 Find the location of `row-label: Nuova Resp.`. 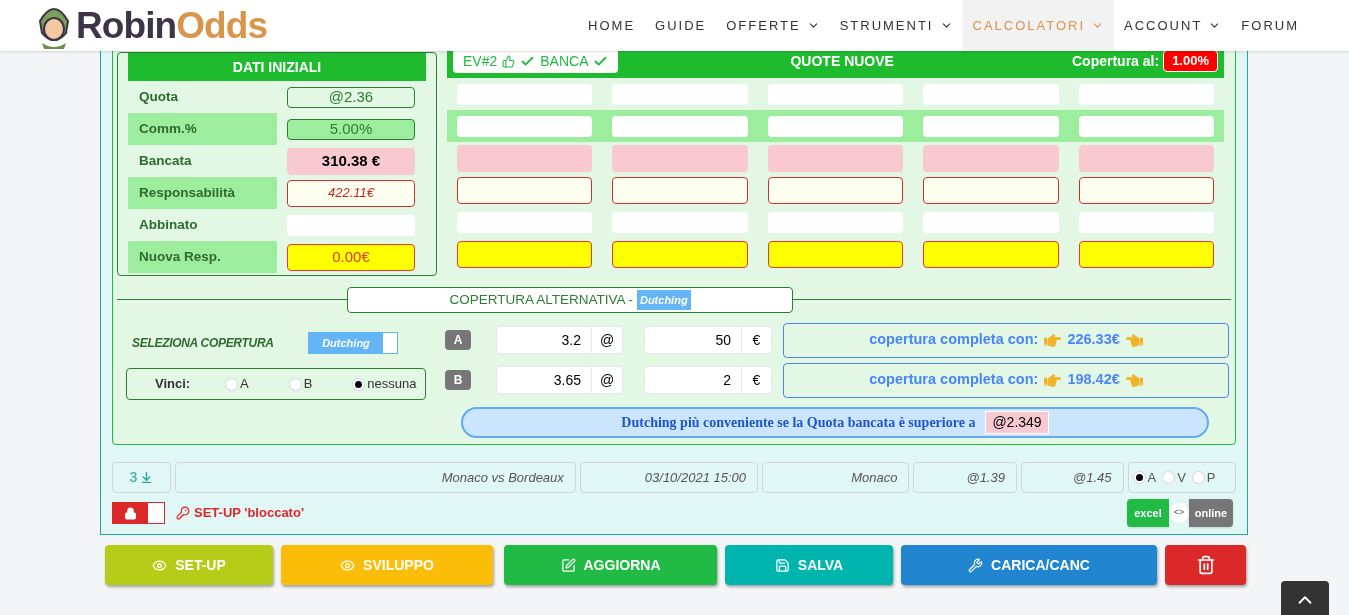

row-label: Nuova Resp. is located at coordinates (202, 257).